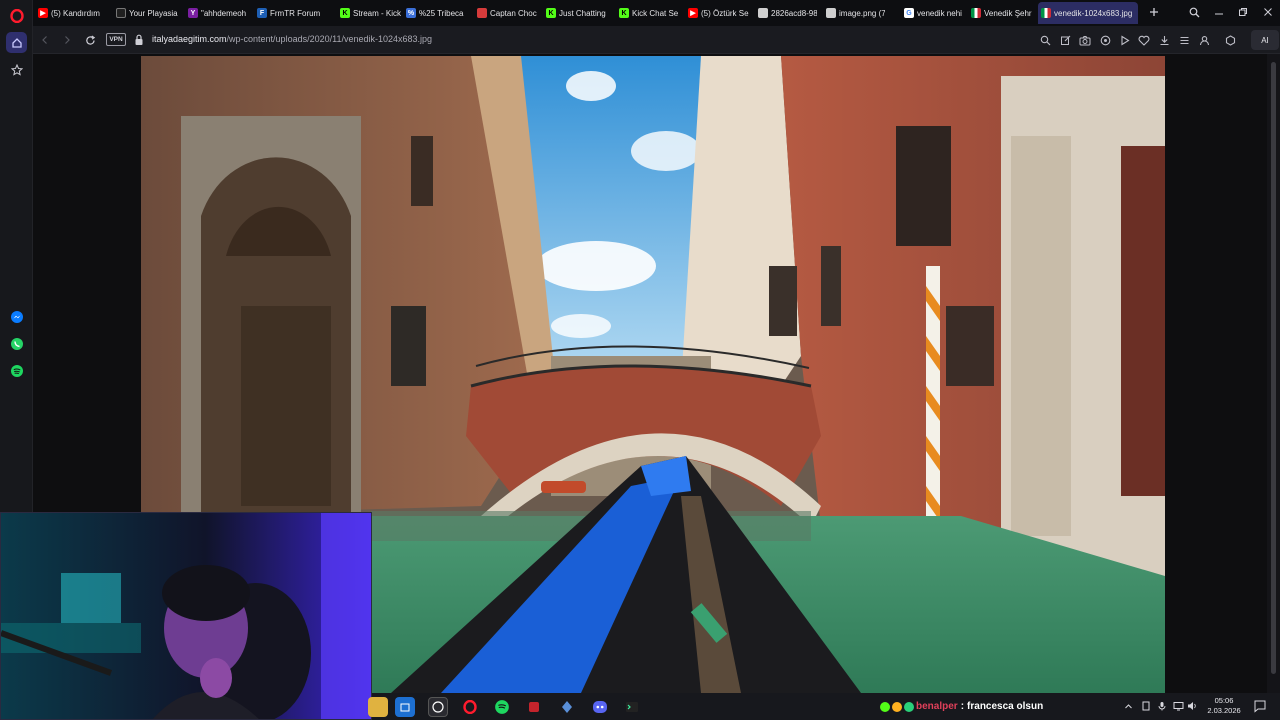  What do you see at coordinates (1178, 706) in the screenshot?
I see `network-icon` at bounding box center [1178, 706].